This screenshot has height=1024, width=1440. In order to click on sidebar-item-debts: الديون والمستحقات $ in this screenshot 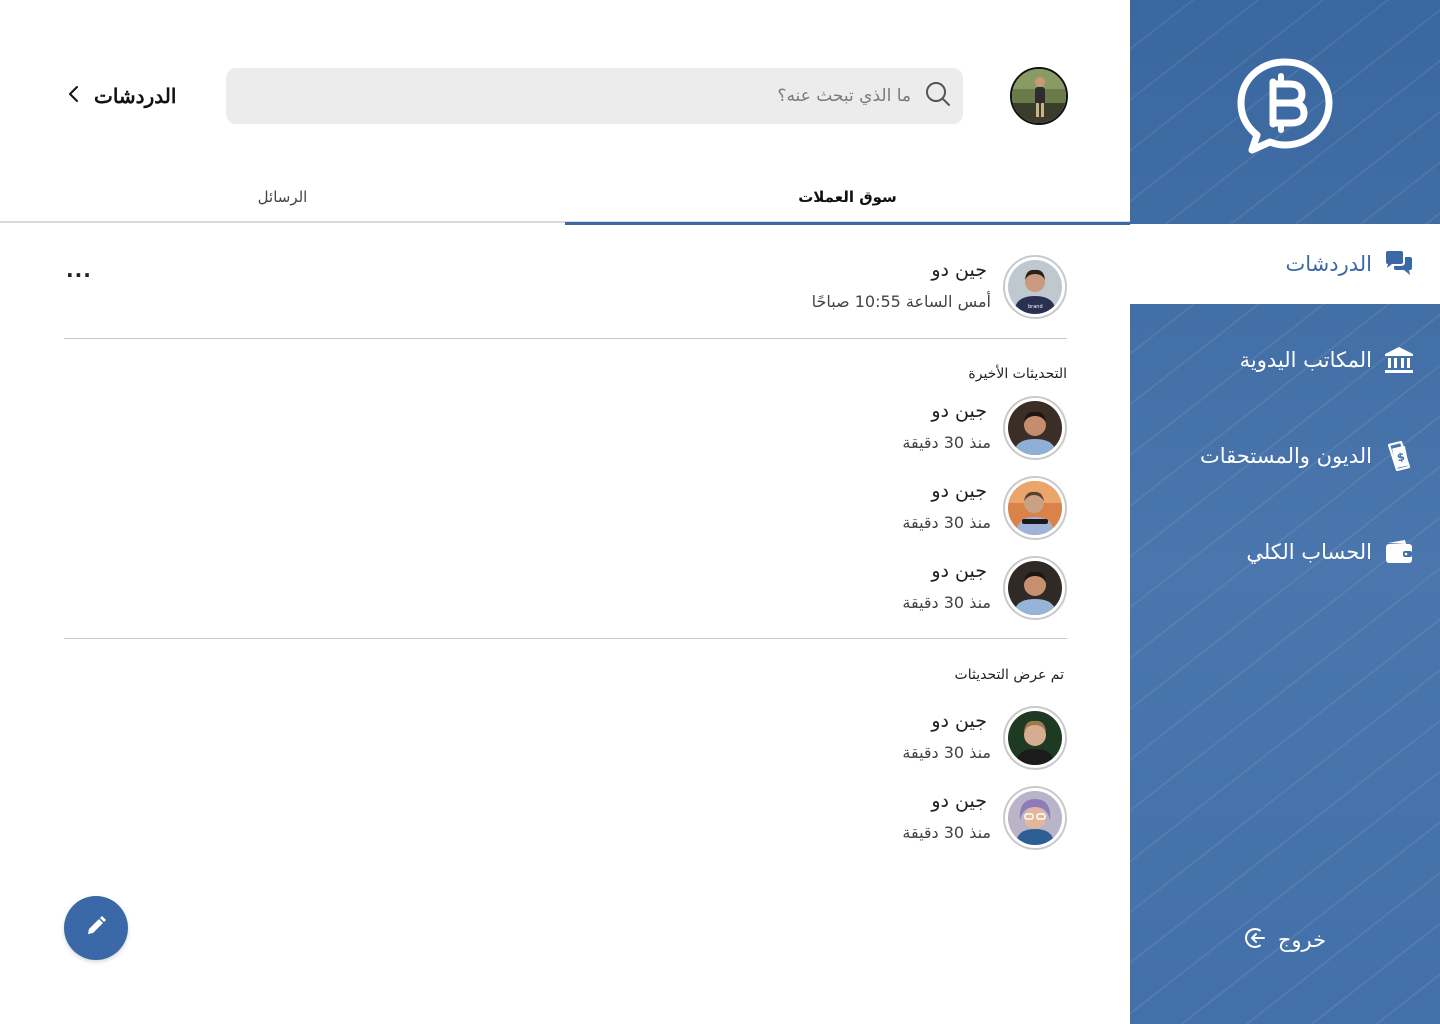, I will do `click(1285, 456)`.